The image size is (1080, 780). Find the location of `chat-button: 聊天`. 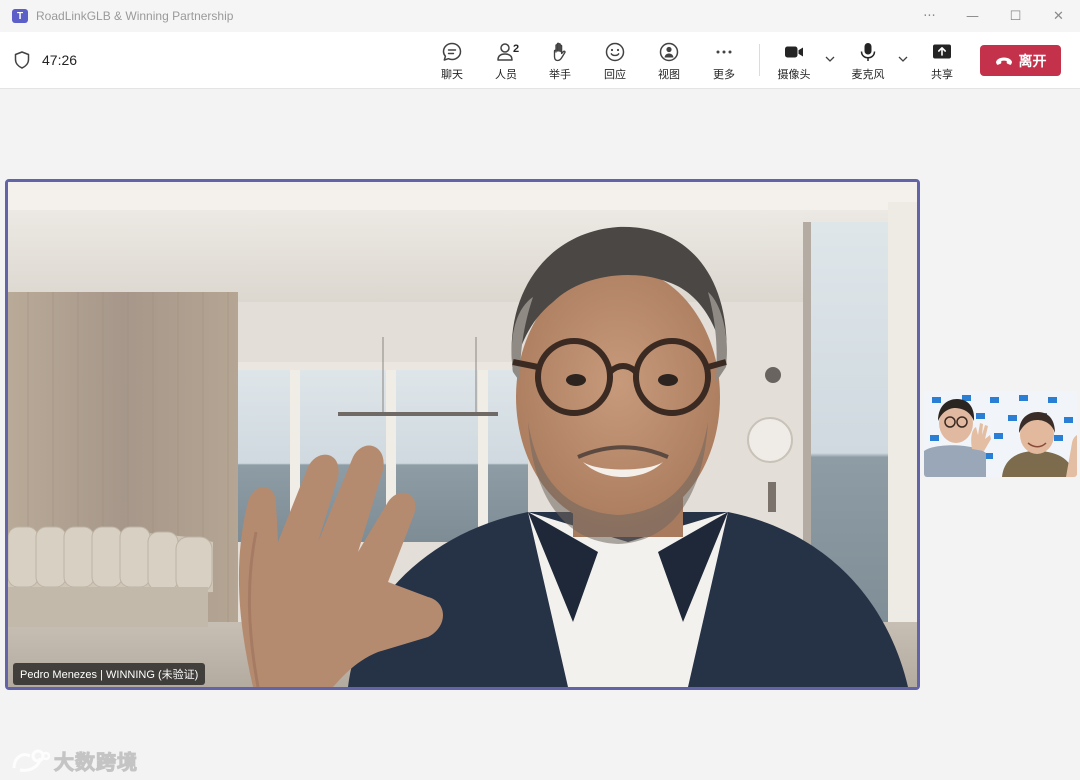

chat-button: 聊天 is located at coordinates (452, 61).